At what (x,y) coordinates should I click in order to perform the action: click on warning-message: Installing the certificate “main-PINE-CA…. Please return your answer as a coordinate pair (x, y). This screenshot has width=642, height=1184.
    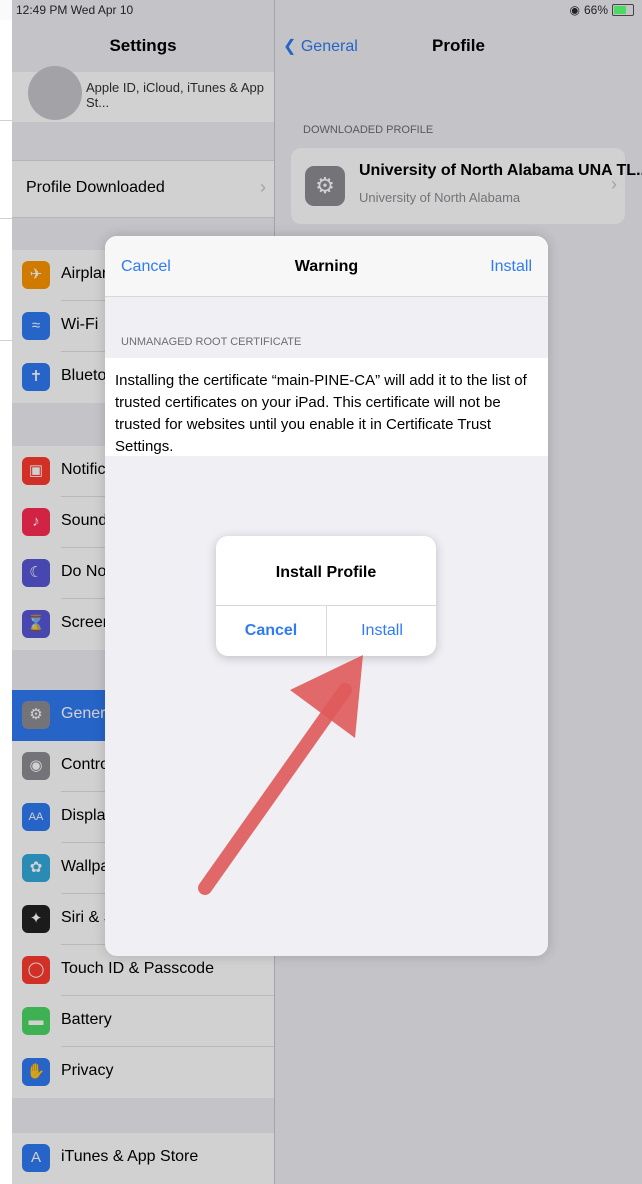
    Looking at the image, I should click on (321, 413).